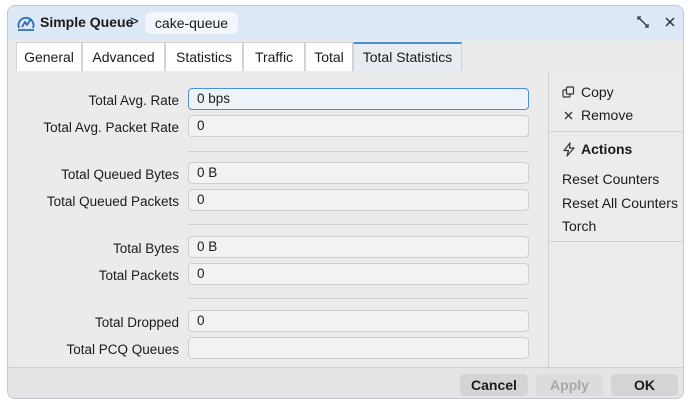 The height and width of the screenshot is (405, 690). I want to click on total-packets-field: 0, so click(358, 274).